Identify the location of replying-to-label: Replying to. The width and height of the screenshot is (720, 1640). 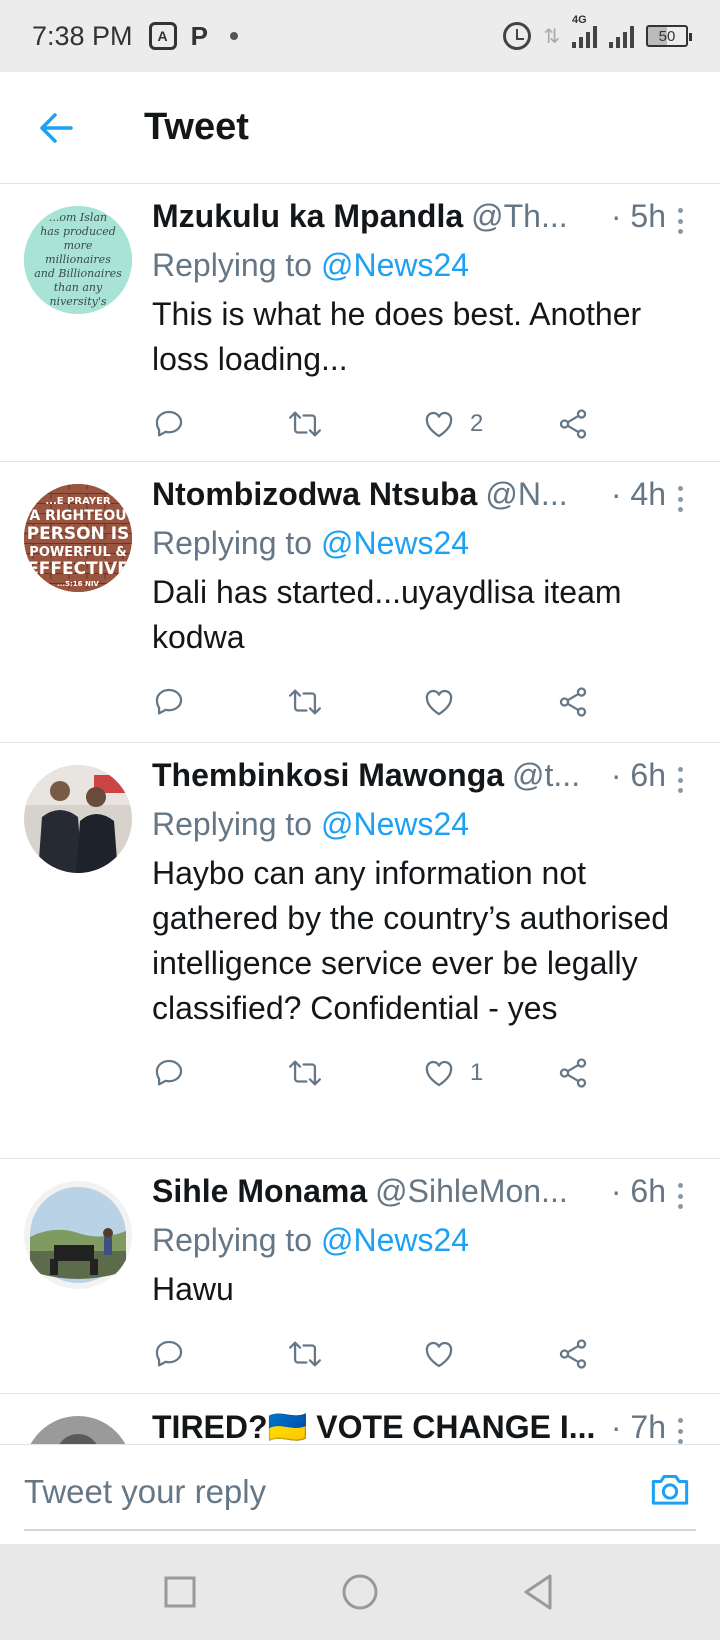
(236, 265).